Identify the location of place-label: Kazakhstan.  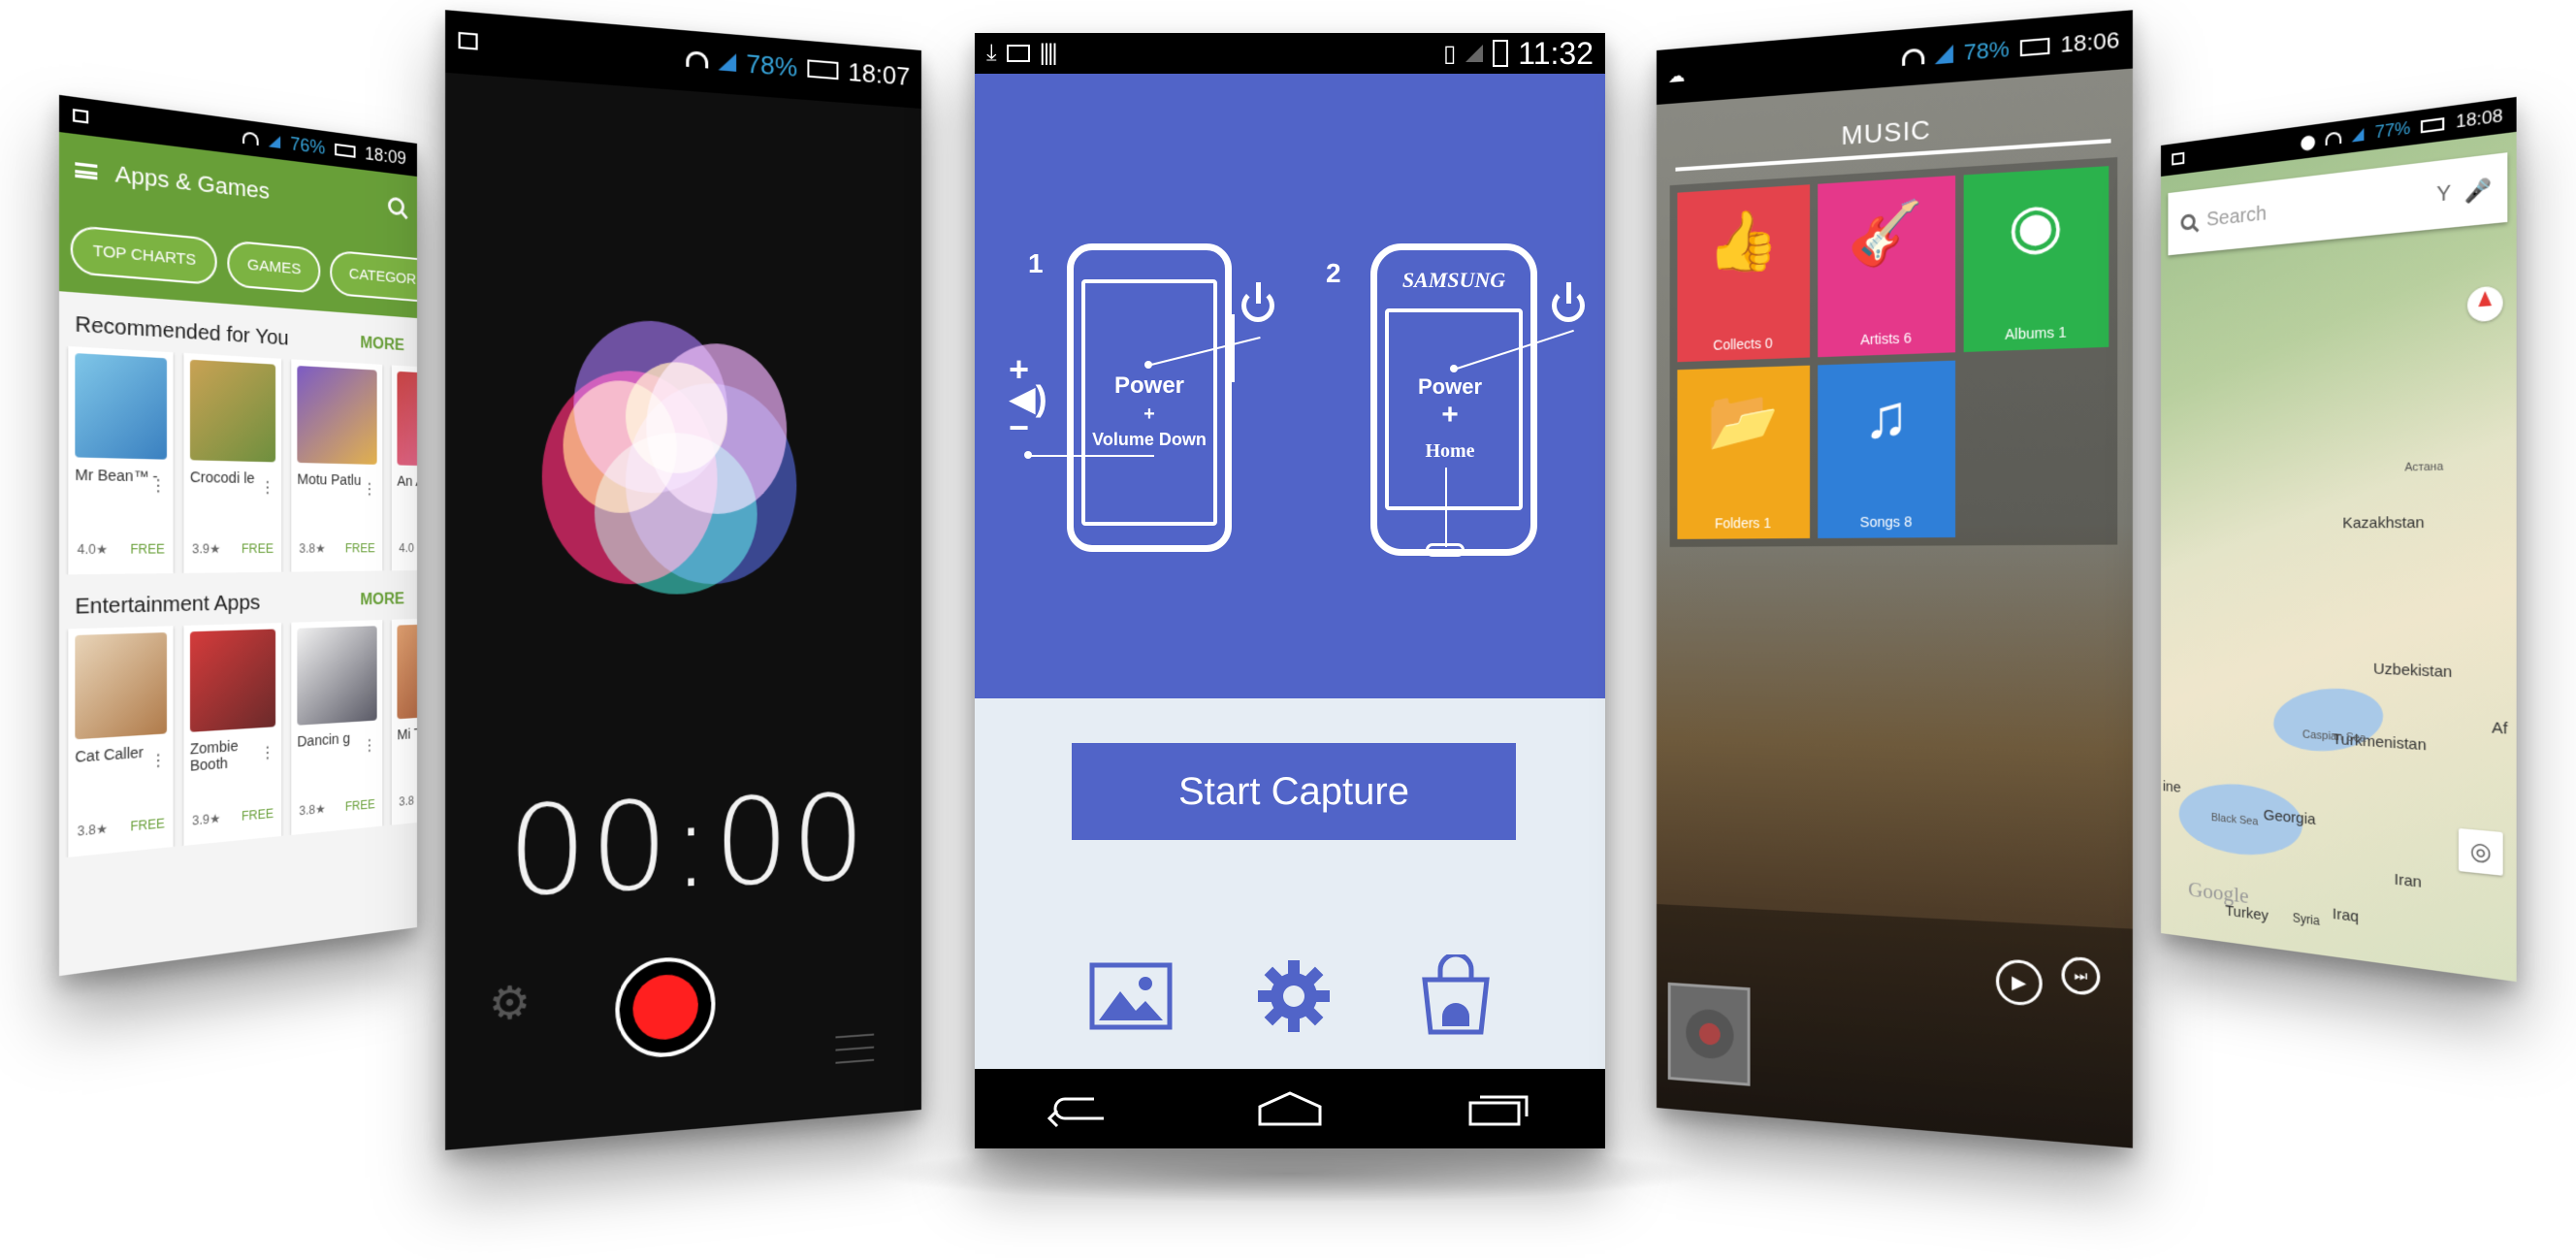
(2383, 523).